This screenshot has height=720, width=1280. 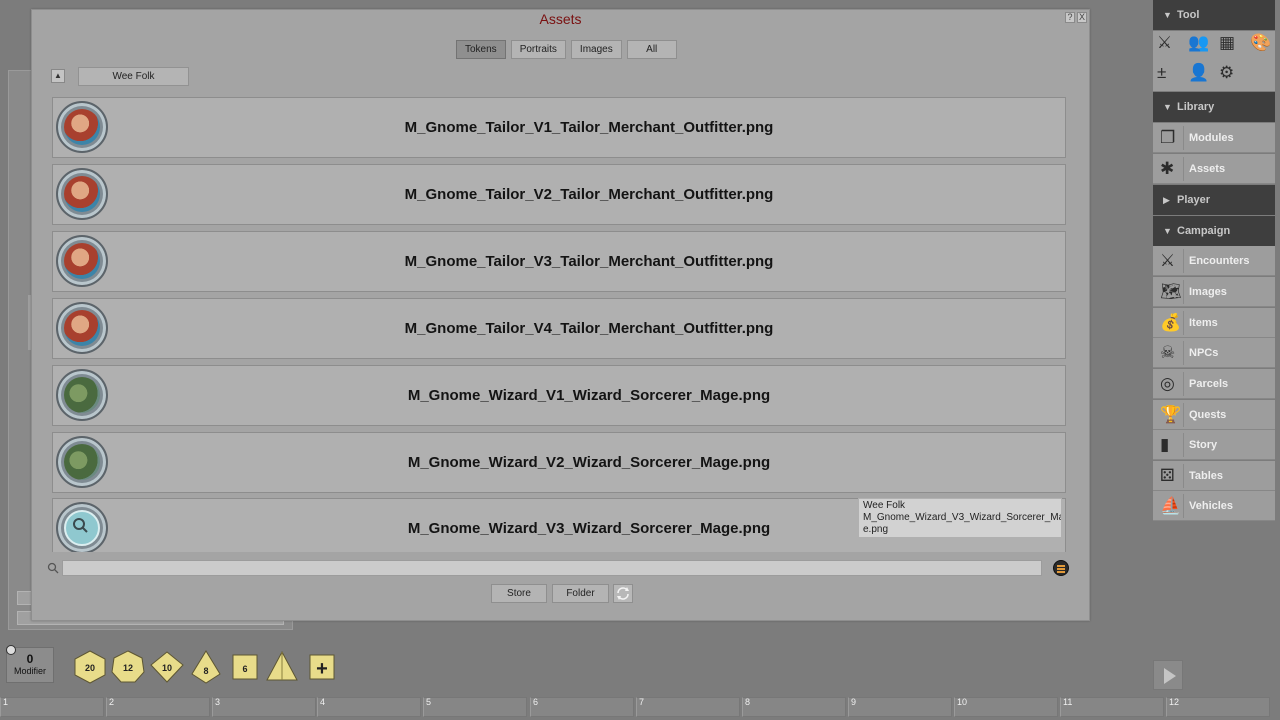 I want to click on sidebar-item-vehicles: ⛵ Vehicles, so click(x=1214, y=506).